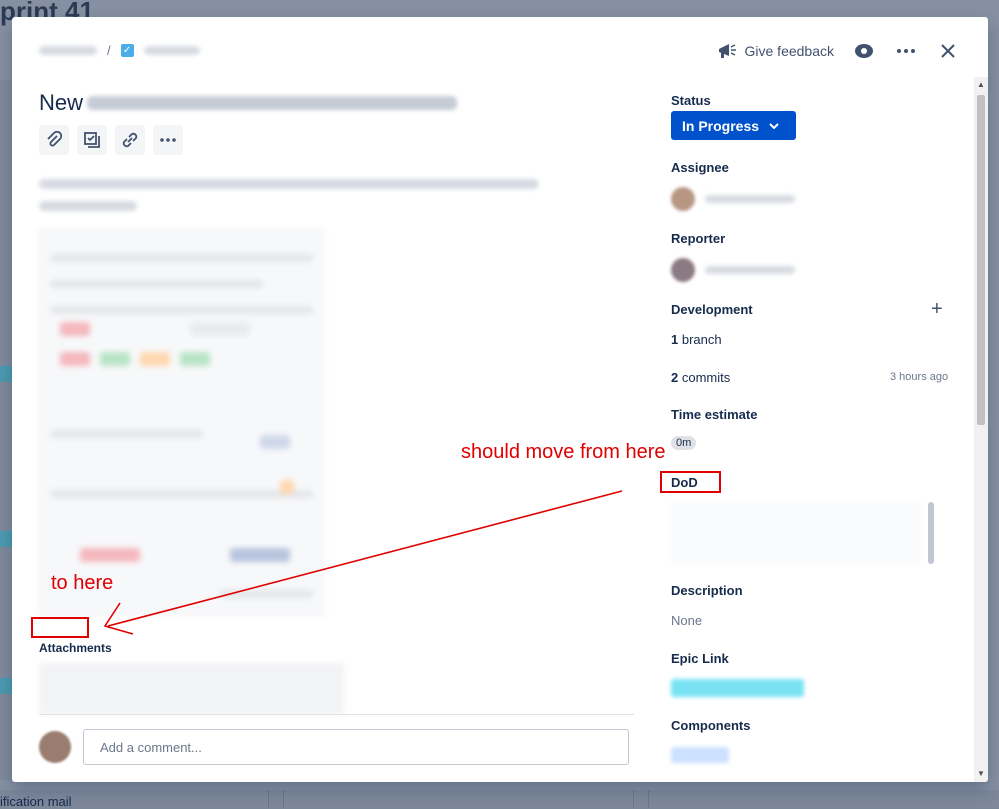  I want to click on paperclip-icon, so click(54, 140).